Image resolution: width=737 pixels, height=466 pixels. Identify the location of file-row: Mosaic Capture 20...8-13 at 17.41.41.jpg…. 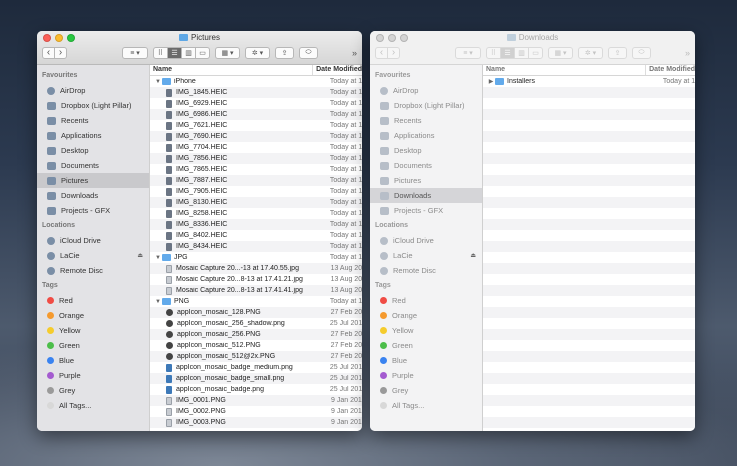
(256, 290).